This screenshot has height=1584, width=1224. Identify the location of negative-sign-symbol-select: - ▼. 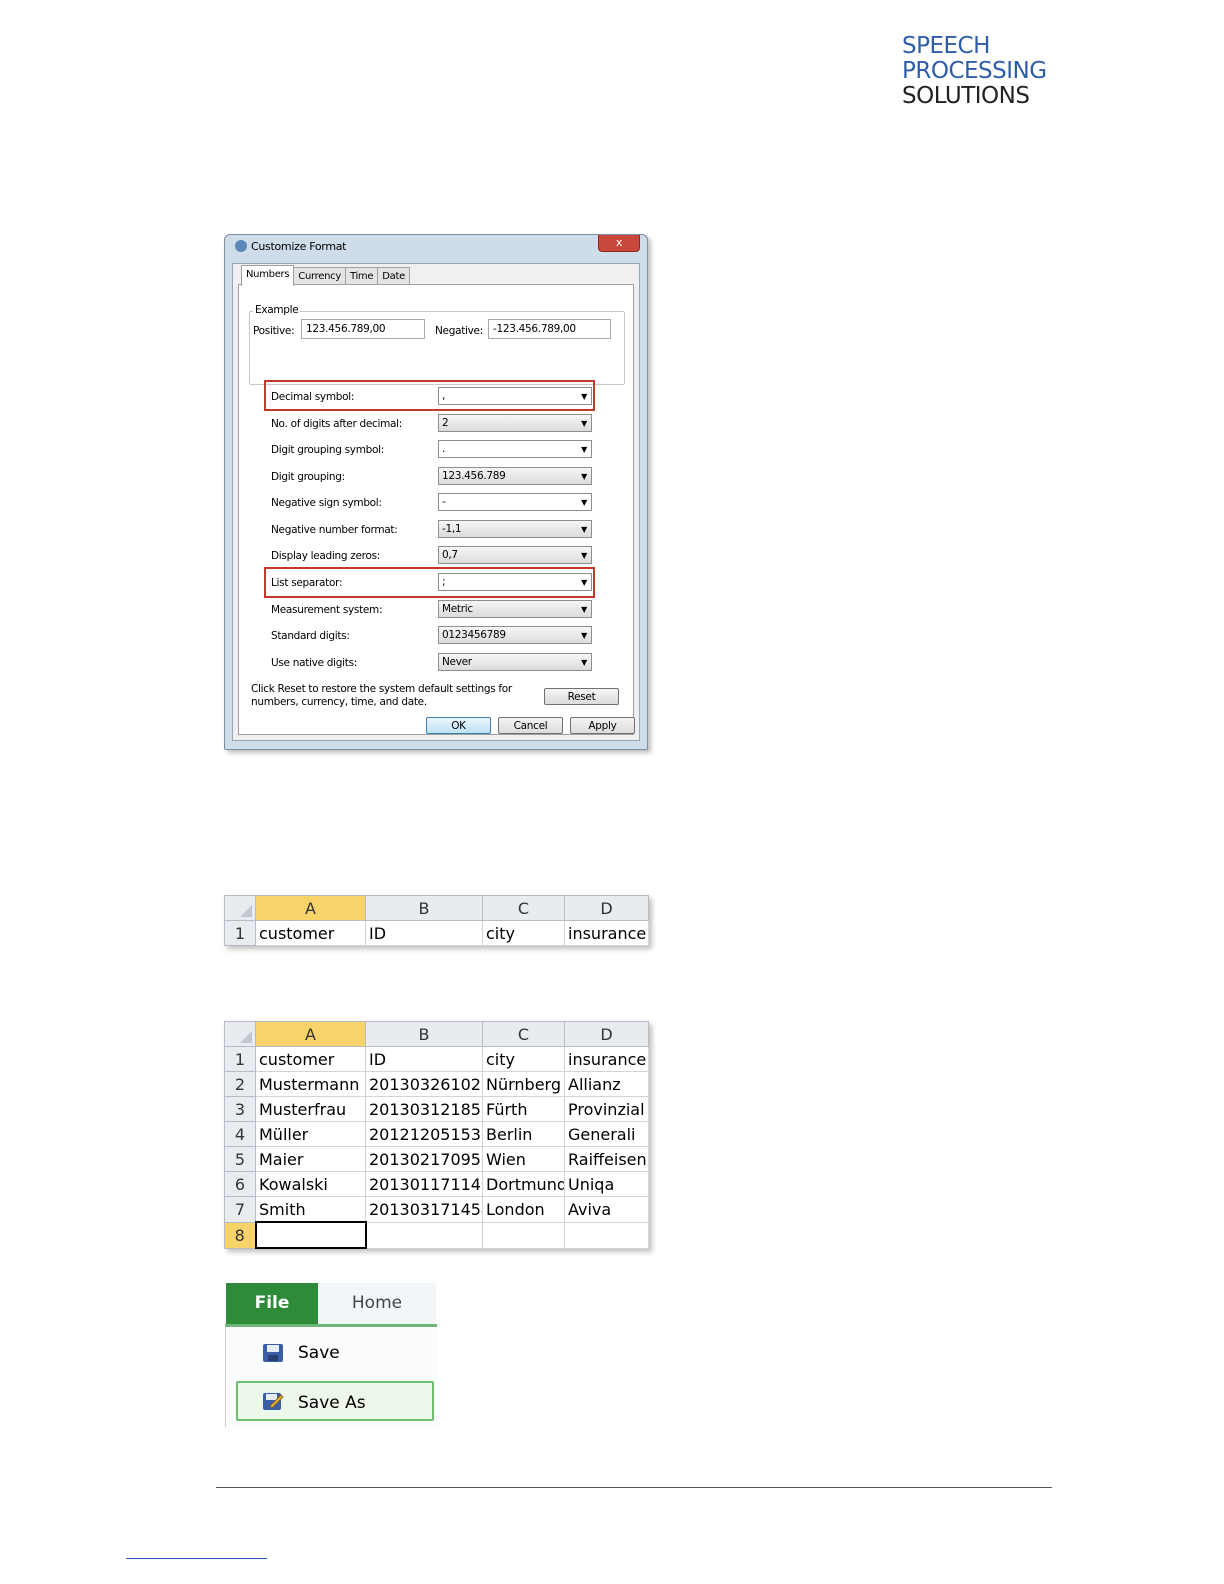
(515, 502).